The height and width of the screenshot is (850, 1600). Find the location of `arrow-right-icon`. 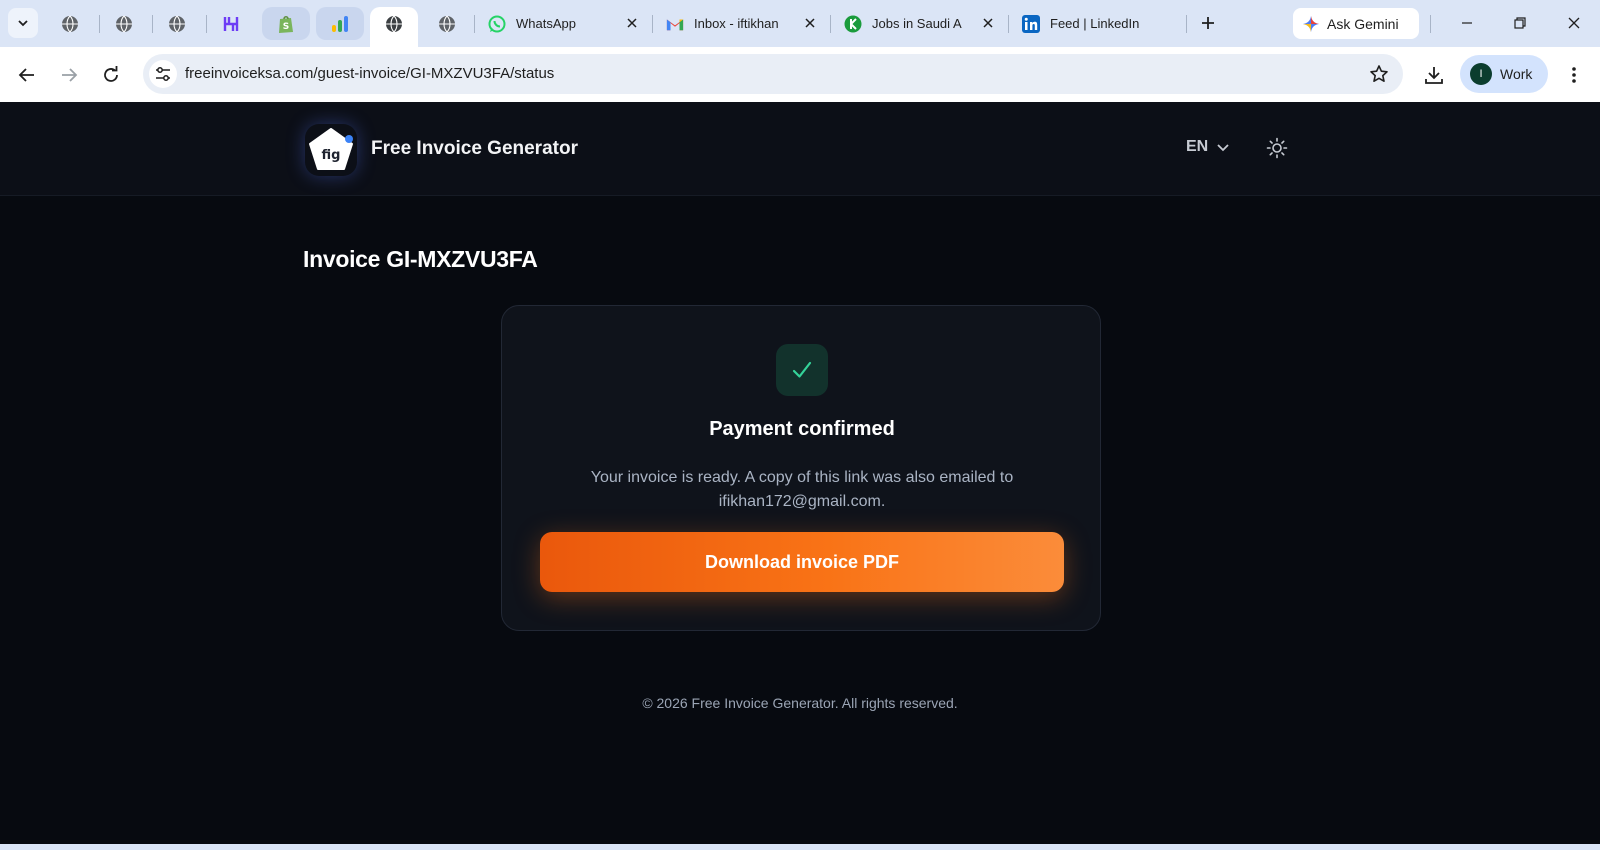

arrow-right-icon is located at coordinates (70, 75).